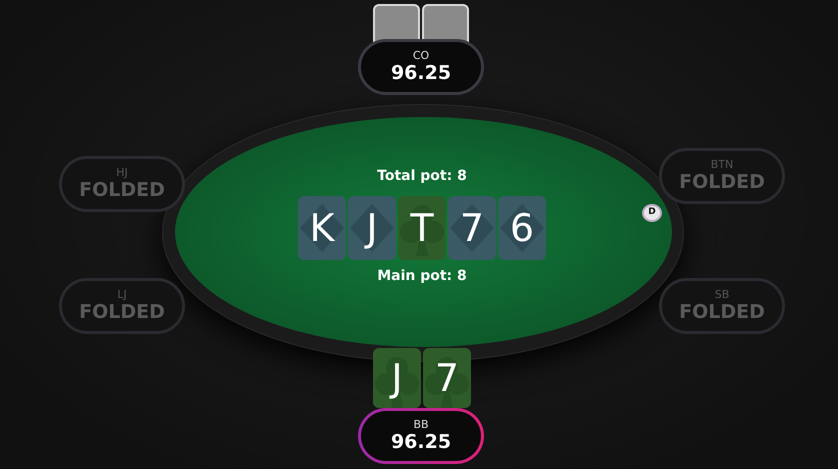 This screenshot has height=469, width=838. What do you see at coordinates (421, 55) in the screenshot?
I see `seat-position: CO` at bounding box center [421, 55].